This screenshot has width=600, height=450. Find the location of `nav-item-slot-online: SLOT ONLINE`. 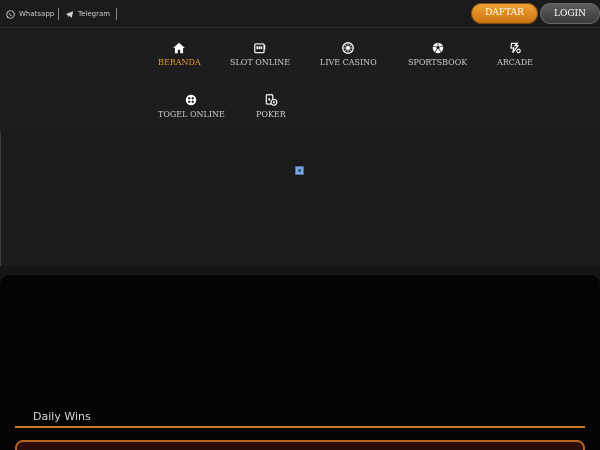

nav-item-slot-online: SLOT ONLINE is located at coordinates (260, 53).